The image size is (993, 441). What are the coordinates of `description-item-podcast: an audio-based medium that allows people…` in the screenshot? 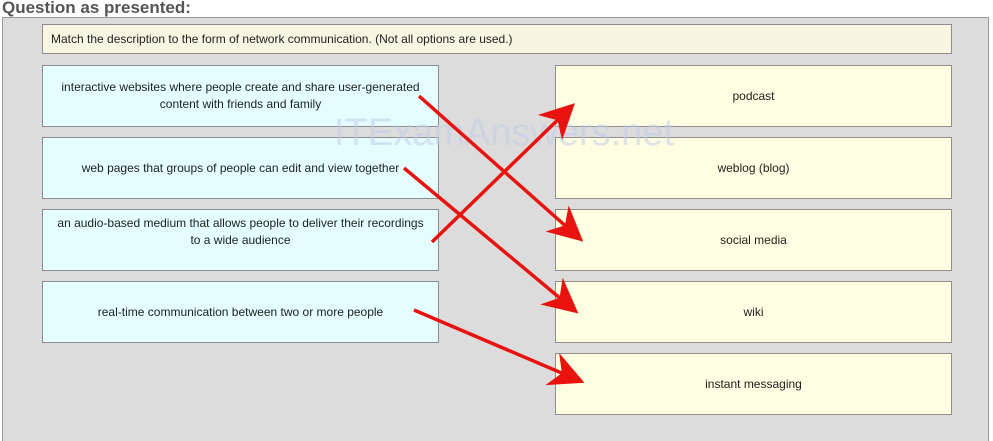 It's located at (240, 240).